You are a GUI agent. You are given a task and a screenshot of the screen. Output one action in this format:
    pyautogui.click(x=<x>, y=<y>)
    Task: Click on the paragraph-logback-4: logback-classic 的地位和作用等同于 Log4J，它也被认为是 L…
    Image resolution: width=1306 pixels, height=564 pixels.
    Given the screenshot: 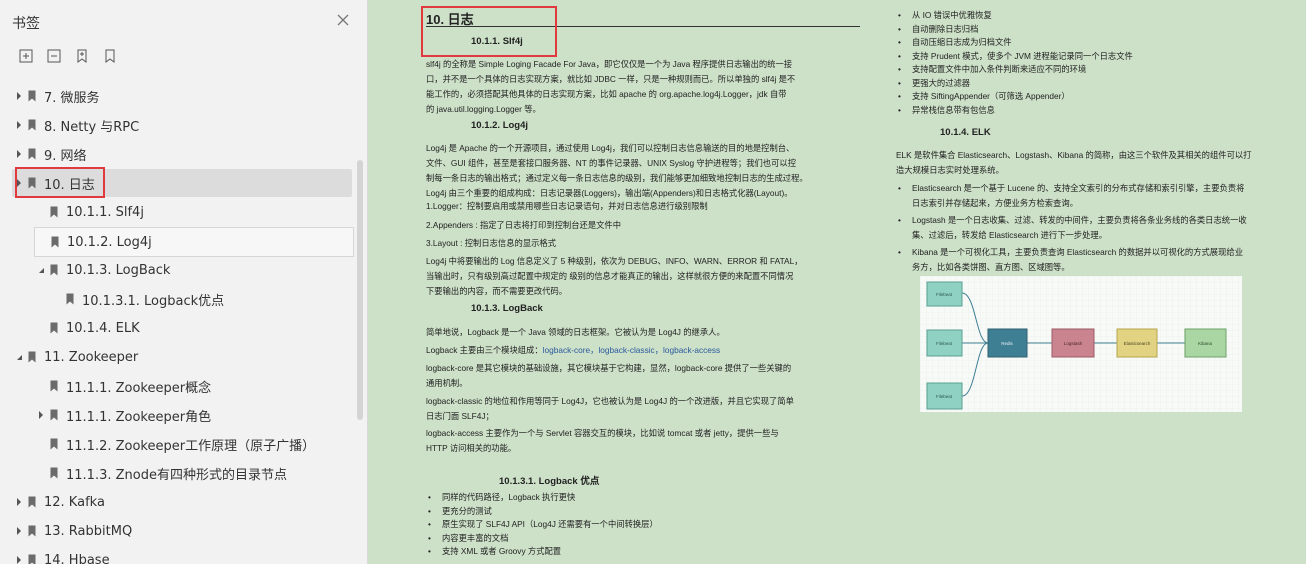 What is the action you would take?
    pyautogui.click(x=610, y=408)
    